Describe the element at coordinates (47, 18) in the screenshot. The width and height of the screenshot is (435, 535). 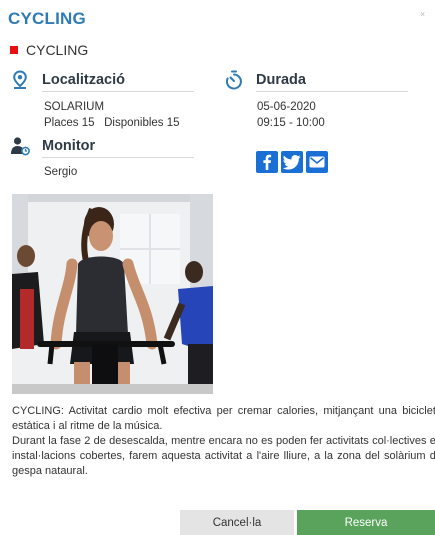
I see `dialog-title: CYCLING` at that location.